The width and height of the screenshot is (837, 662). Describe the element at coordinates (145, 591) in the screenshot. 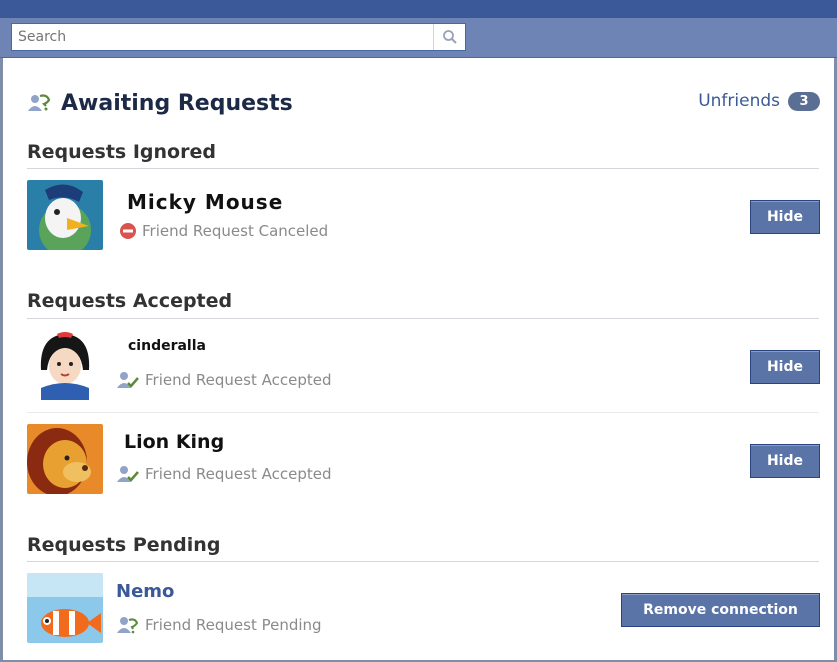

I see `person-name-link: Nemo` at that location.